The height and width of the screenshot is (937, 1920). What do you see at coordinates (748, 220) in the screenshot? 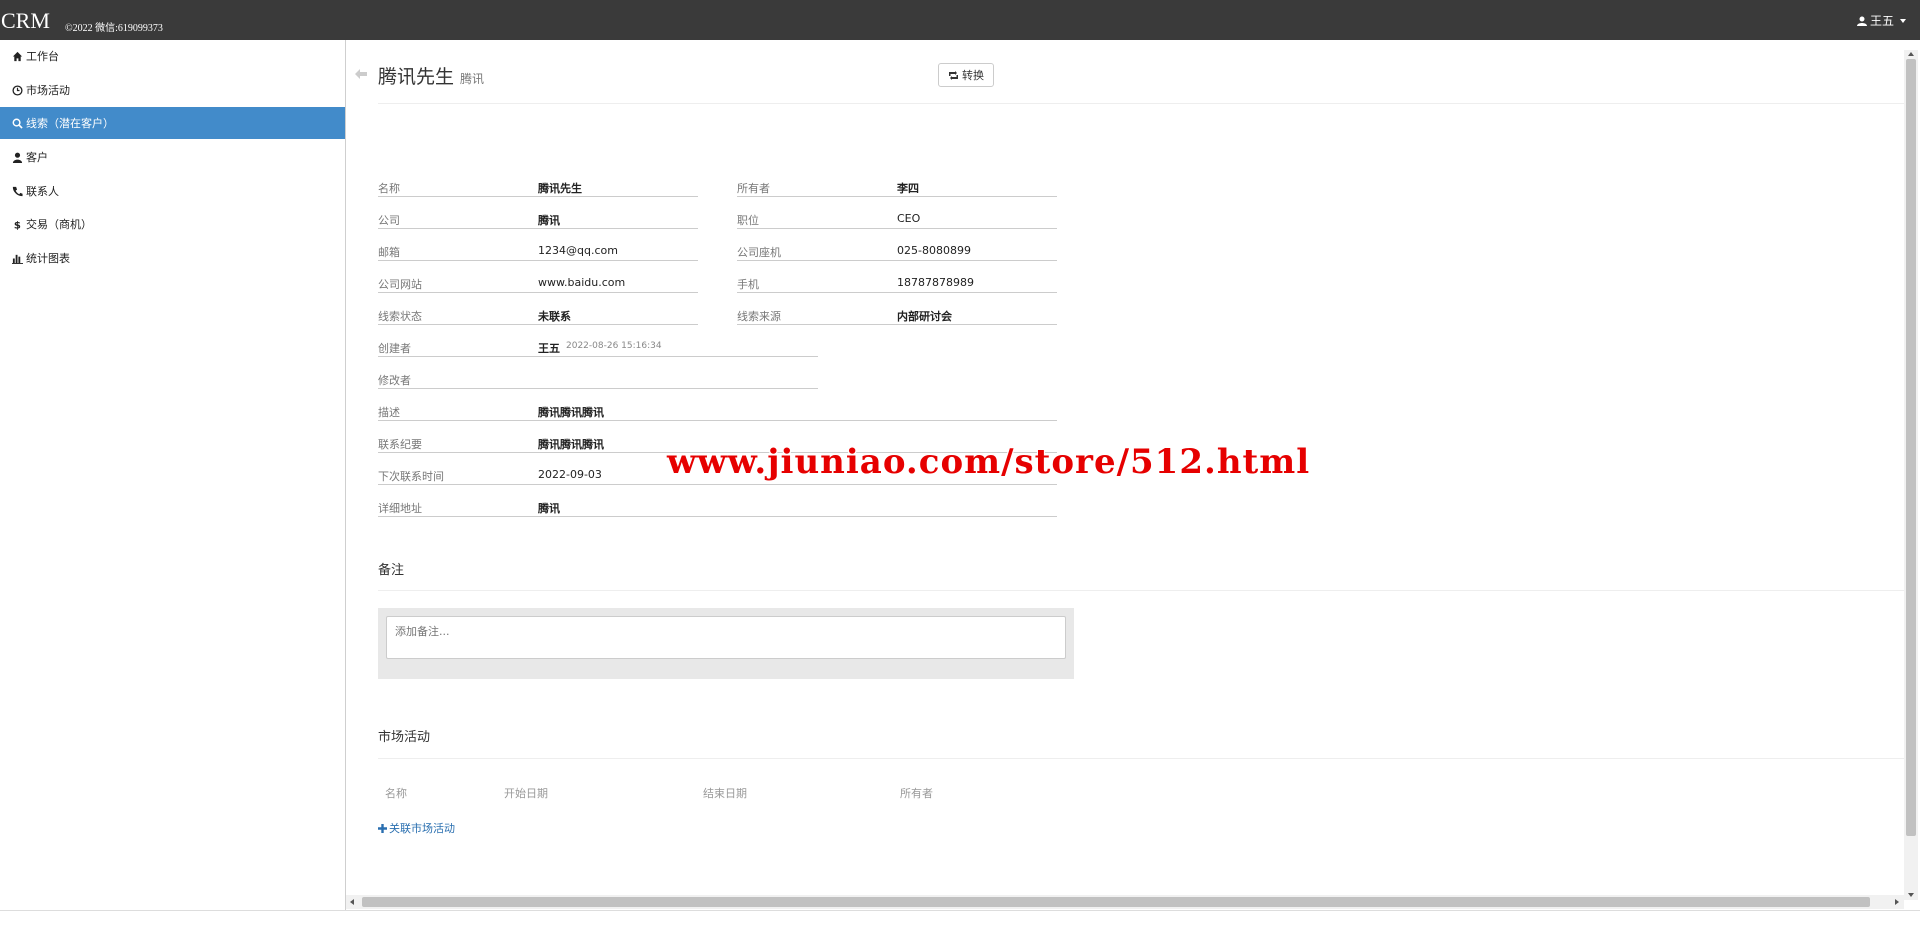
I see `position-label: 职位` at bounding box center [748, 220].